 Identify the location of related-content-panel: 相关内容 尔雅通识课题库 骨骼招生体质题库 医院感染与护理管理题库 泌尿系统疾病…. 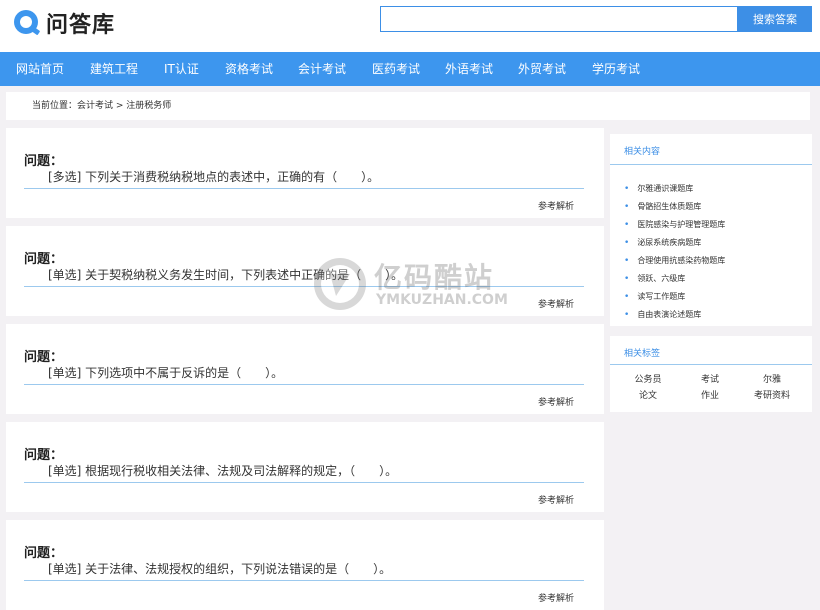
(711, 230).